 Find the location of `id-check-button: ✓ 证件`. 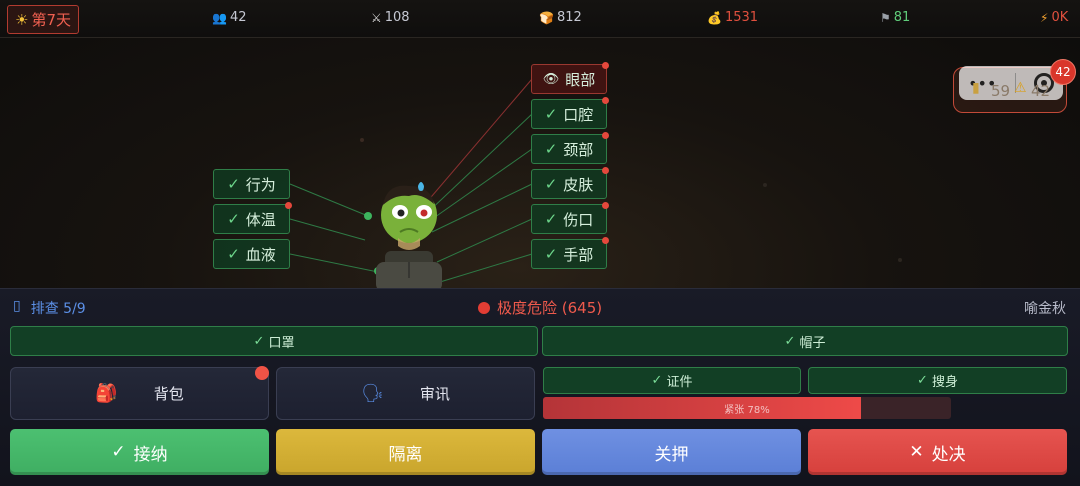

id-check-button: ✓ 证件 is located at coordinates (672, 380).